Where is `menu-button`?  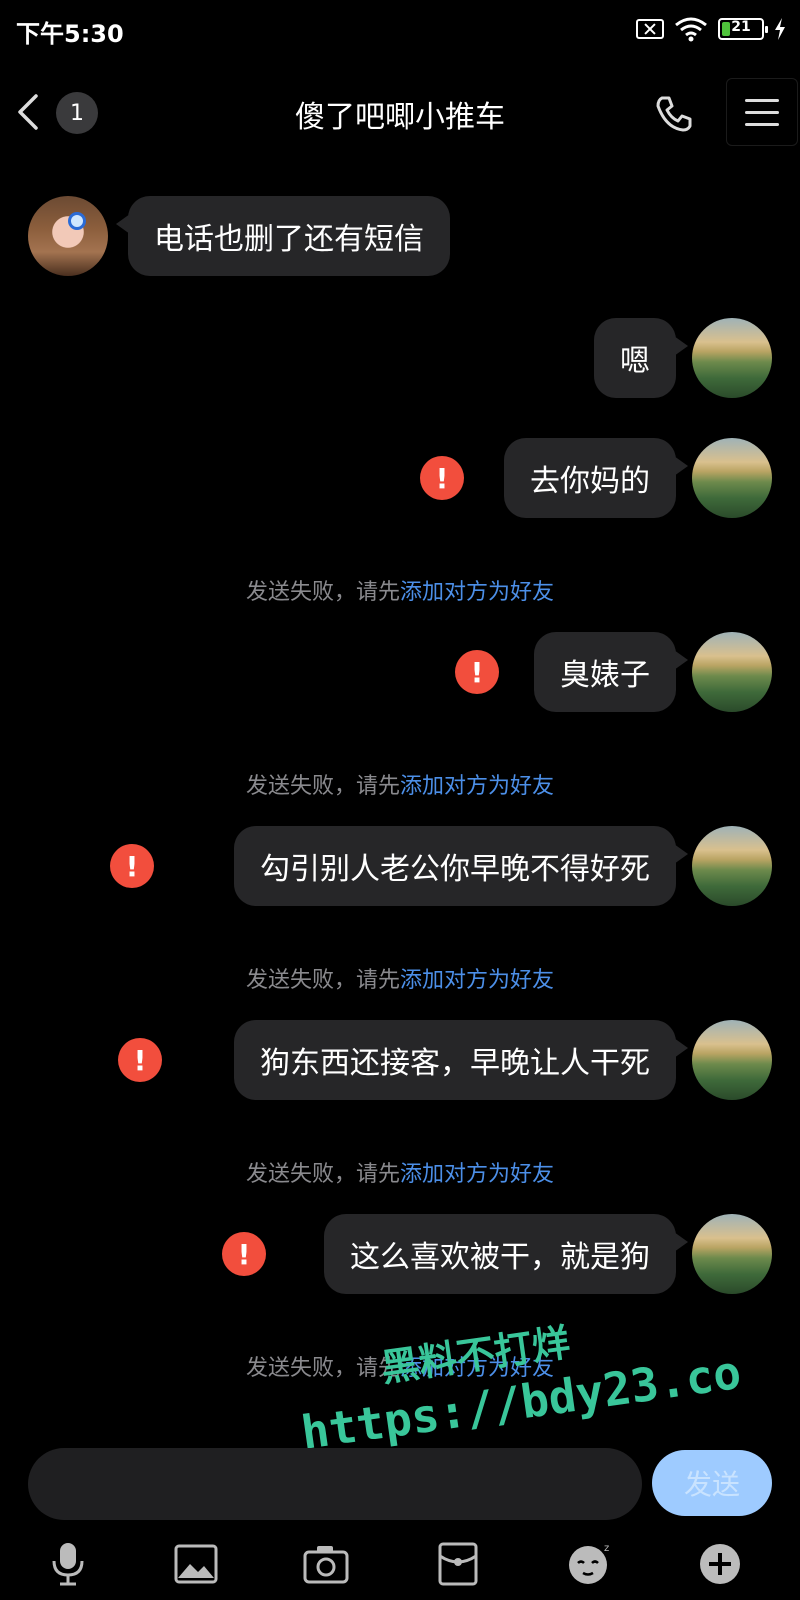 menu-button is located at coordinates (762, 112).